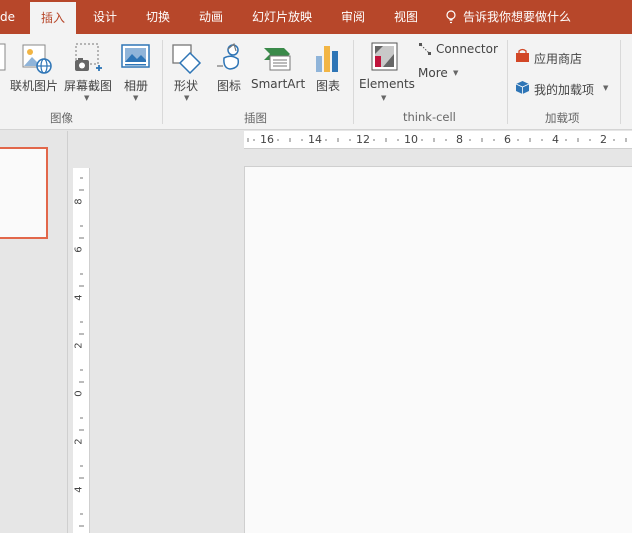  What do you see at coordinates (384, 56) in the screenshot?
I see `elements-icon` at bounding box center [384, 56].